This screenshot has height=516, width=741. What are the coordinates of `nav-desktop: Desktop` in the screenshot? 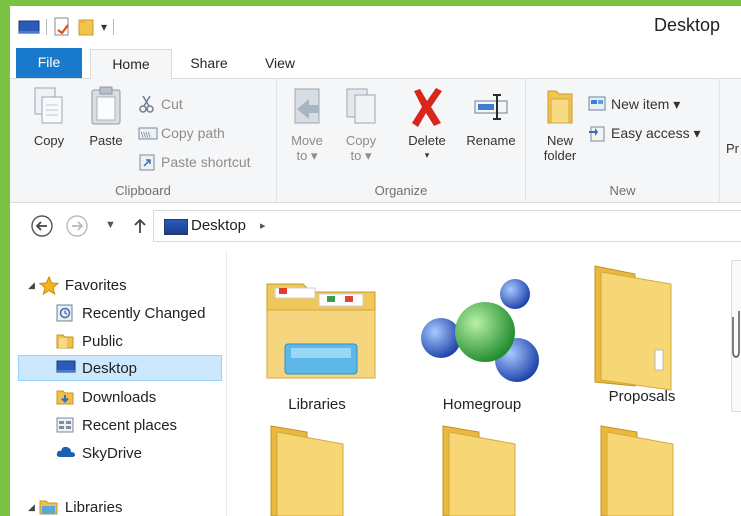 It's located at (120, 368).